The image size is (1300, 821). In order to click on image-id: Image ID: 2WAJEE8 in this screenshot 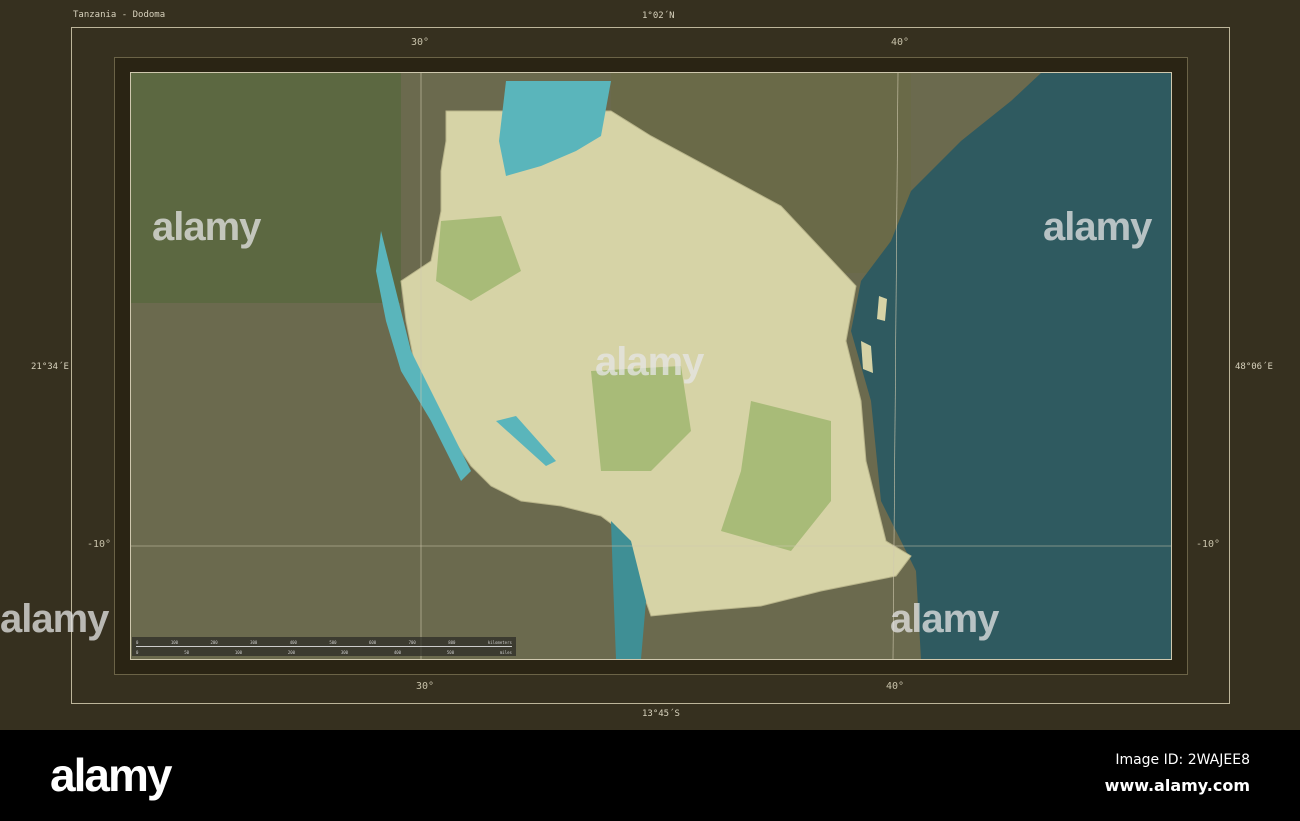, I will do `click(1182, 760)`.